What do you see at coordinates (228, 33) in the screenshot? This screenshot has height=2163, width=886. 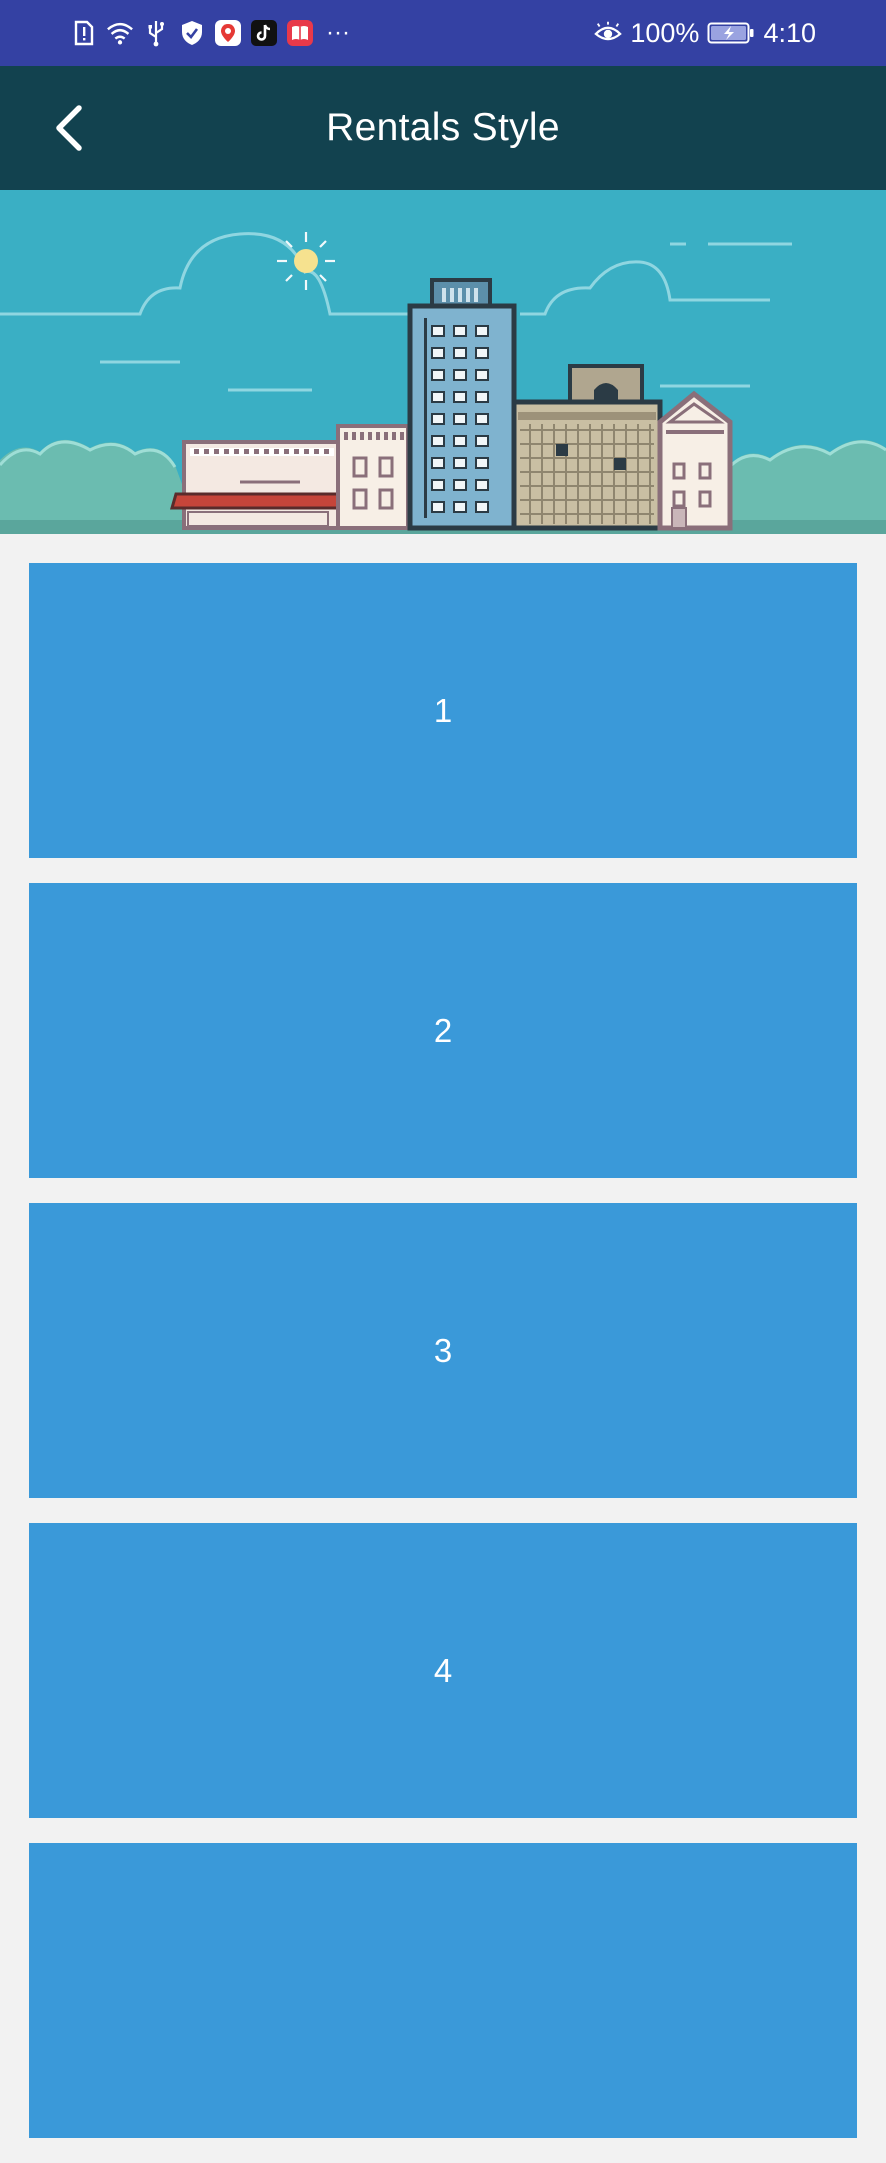 I see `map-pin-app-icon` at bounding box center [228, 33].